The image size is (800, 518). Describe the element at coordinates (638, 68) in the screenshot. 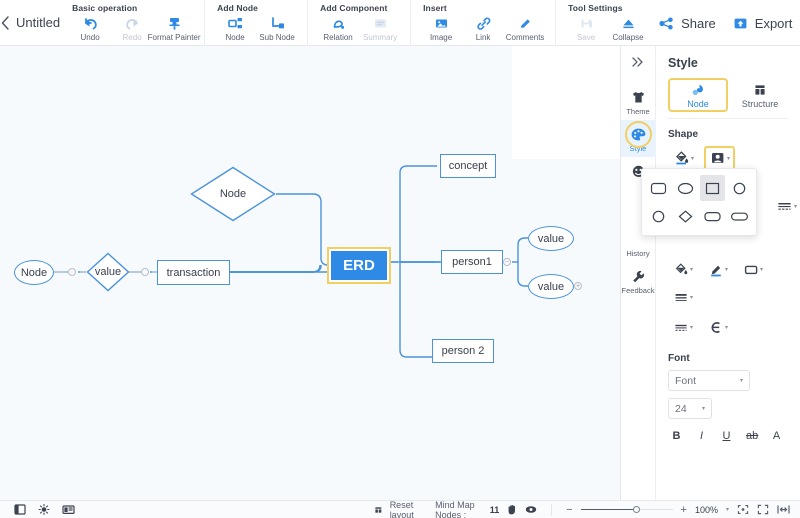

I see `expand-panel-button` at that location.